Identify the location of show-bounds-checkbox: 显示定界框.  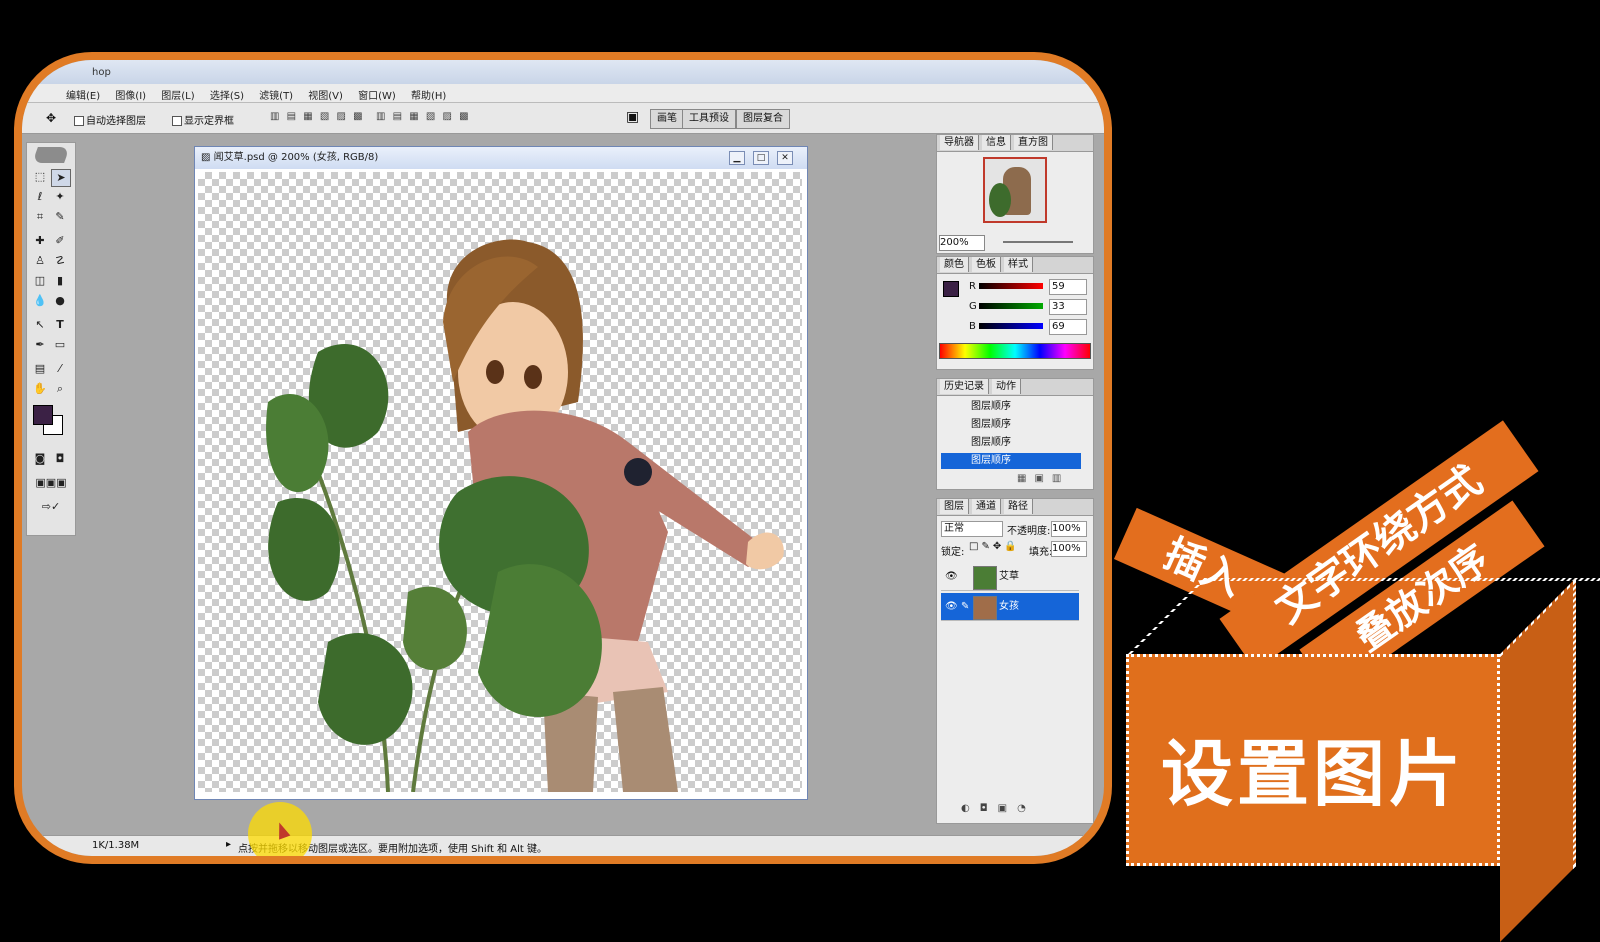
(203, 119).